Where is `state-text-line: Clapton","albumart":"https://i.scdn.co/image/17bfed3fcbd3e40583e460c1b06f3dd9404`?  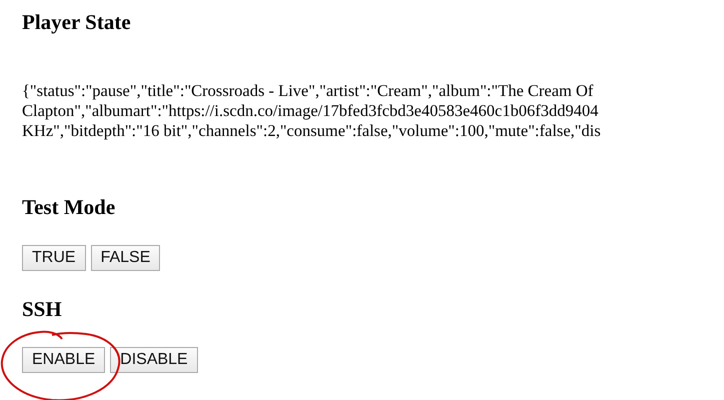 state-text-line: Clapton","albumart":"https://i.scdn.co/image/17bfed3fcbd3e40583e460c1b06f3dd9404 is located at coordinates (311, 111).